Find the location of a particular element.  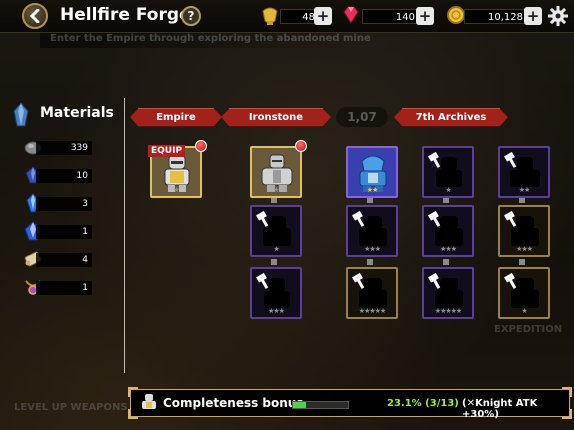

material-row: 3 is located at coordinates (57, 203).